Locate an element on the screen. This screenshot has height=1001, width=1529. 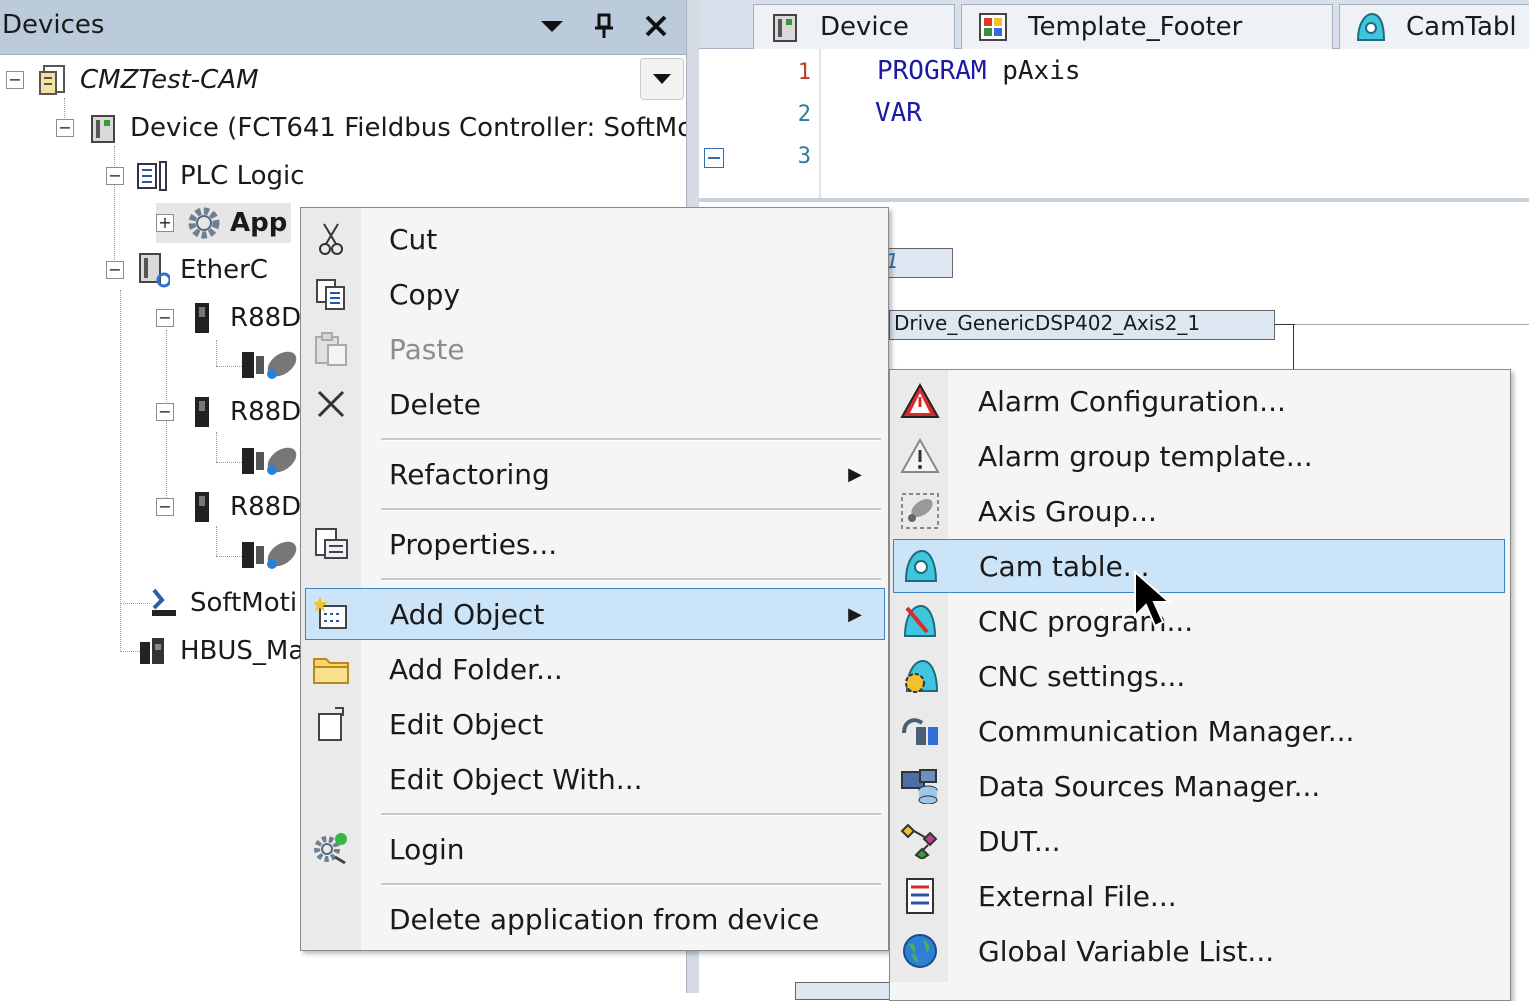
close-panel-icon is located at coordinates (656, 26).